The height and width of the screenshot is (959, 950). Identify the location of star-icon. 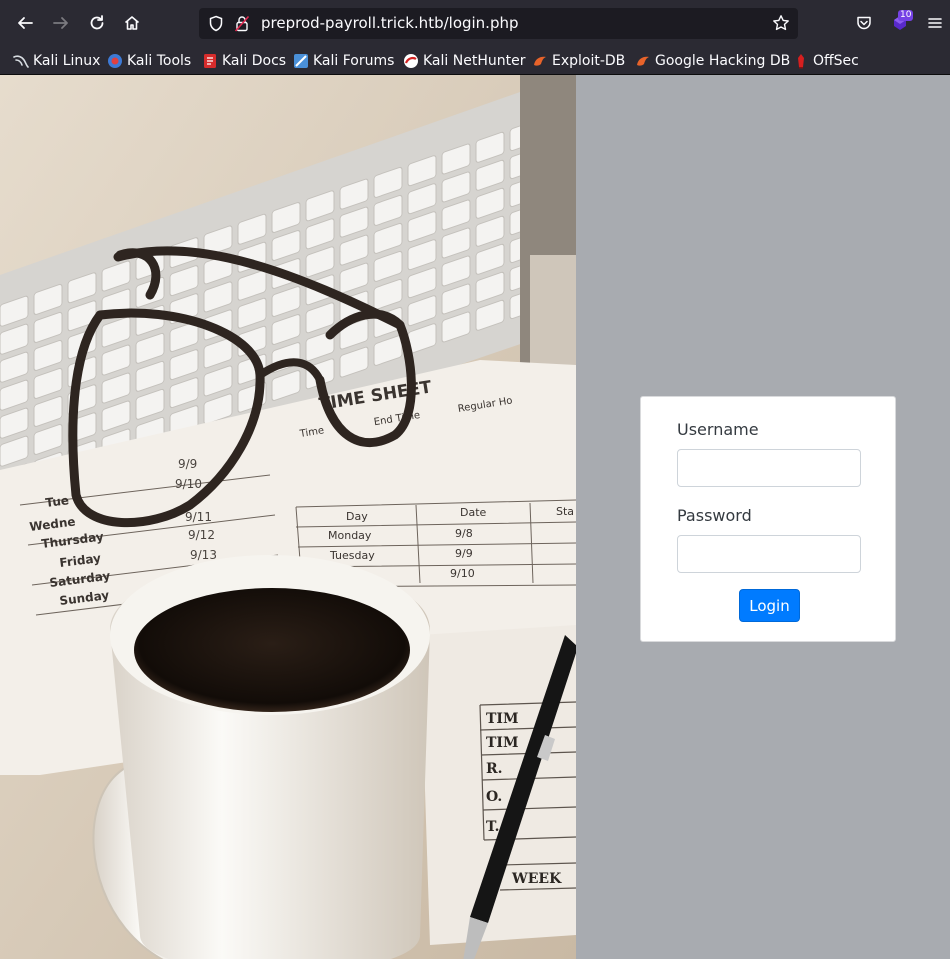
(781, 23).